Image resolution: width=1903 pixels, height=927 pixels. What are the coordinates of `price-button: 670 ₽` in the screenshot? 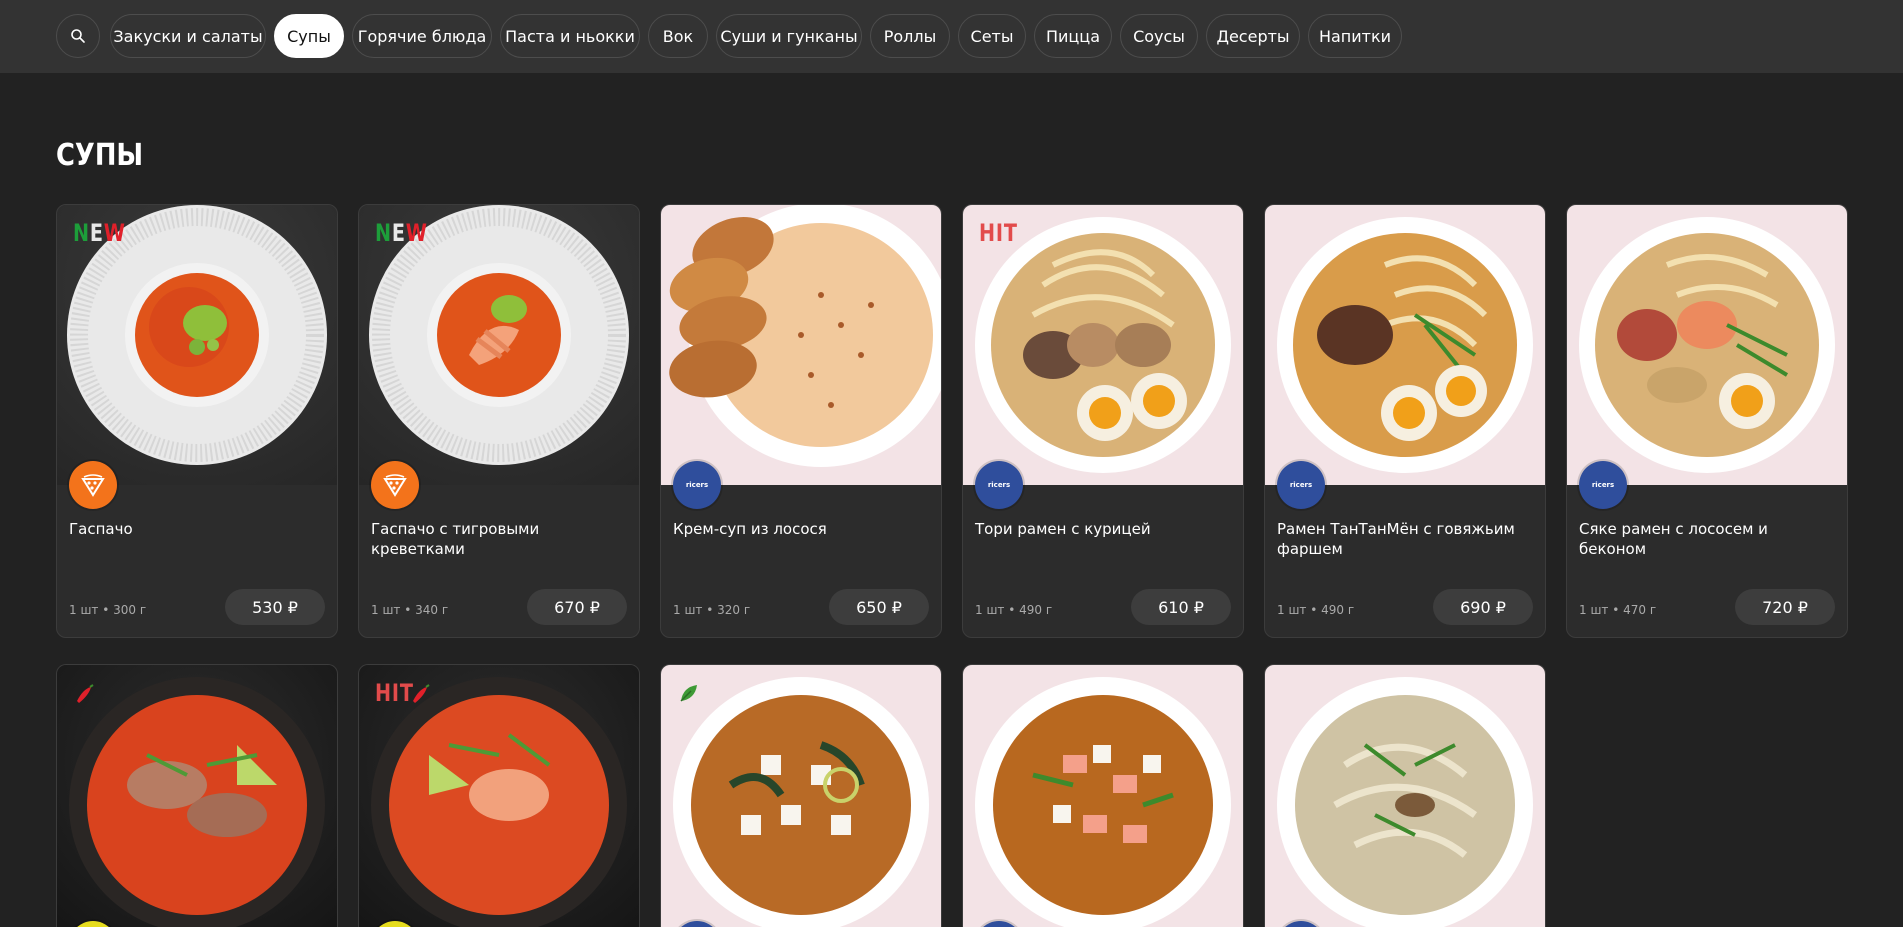 It's located at (577, 607).